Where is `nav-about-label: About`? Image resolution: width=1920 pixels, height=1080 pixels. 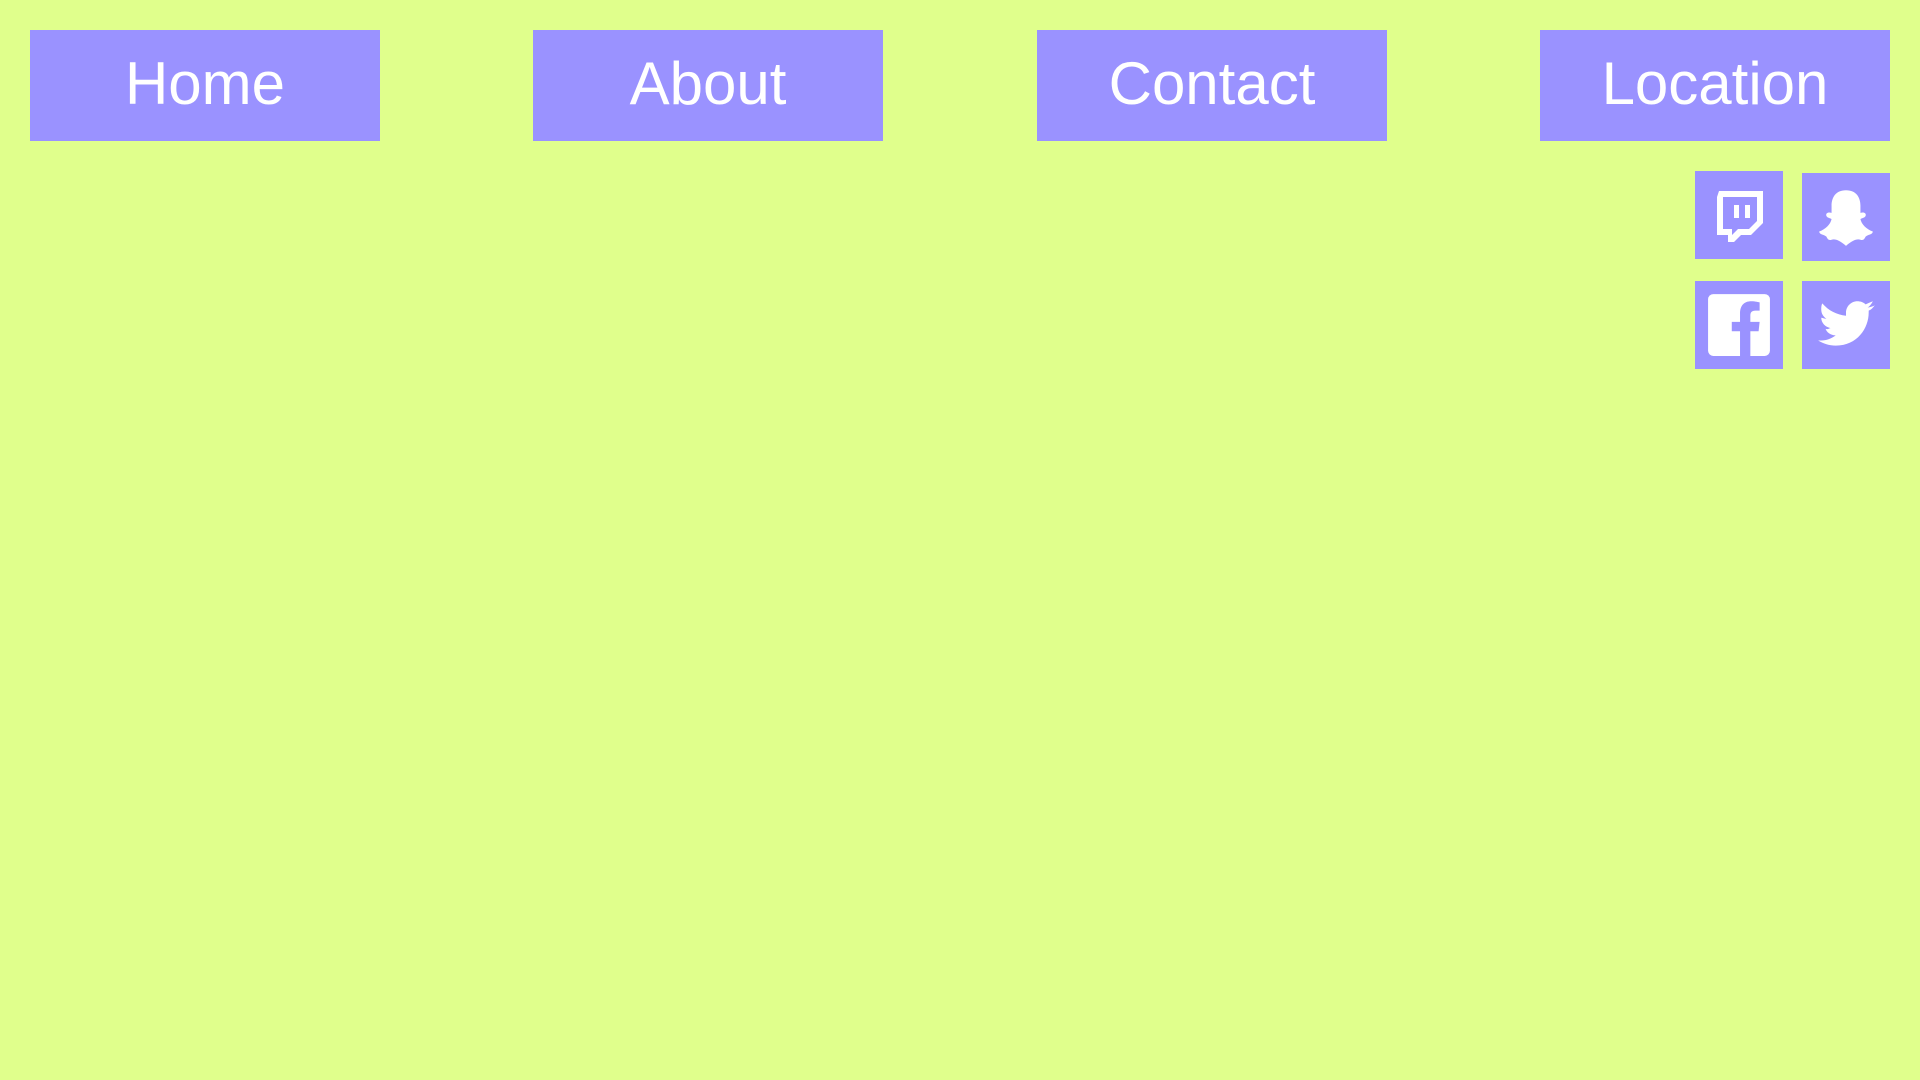
nav-about-label: About is located at coordinates (708, 83).